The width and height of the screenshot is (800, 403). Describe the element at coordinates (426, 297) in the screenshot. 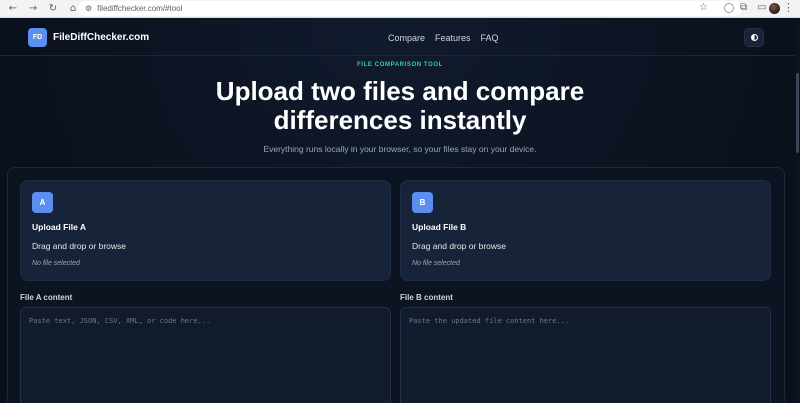

I see `file-b-content-label: File B content` at that location.